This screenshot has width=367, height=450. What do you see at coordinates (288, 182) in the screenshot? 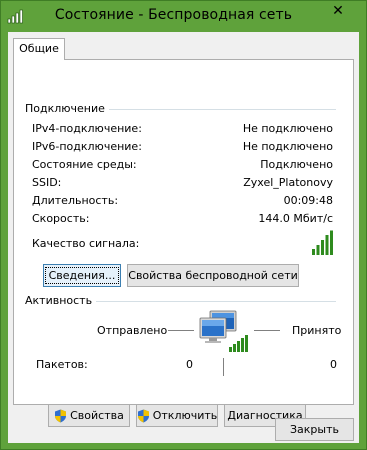
I see `ssid-value: Zyxel_Platonovy` at bounding box center [288, 182].